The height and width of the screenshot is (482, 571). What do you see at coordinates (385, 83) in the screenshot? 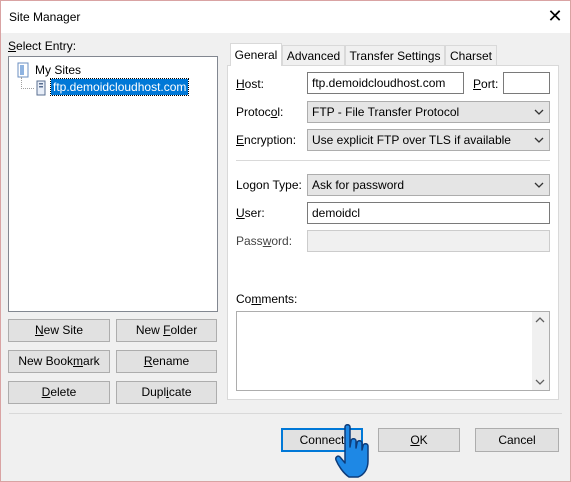
I see `host-input: ftp.demoidcloudhost.com` at bounding box center [385, 83].